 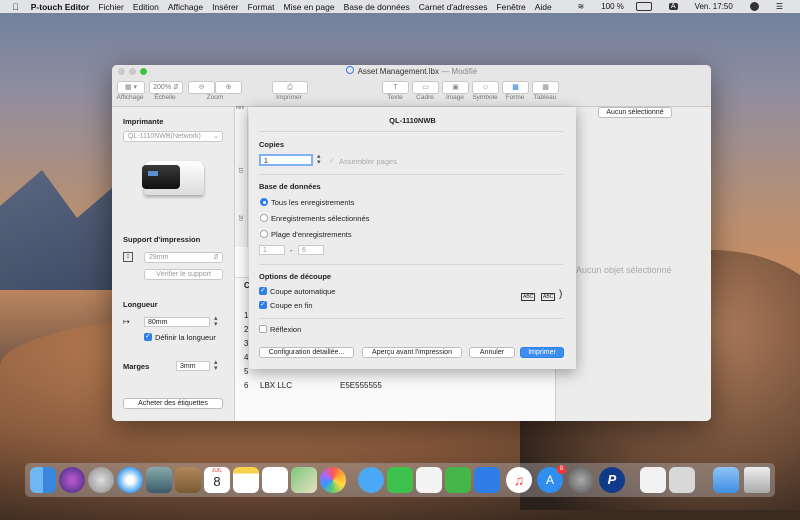 I want to click on calendar-icon: JUIL 8, so click(x=217, y=480).